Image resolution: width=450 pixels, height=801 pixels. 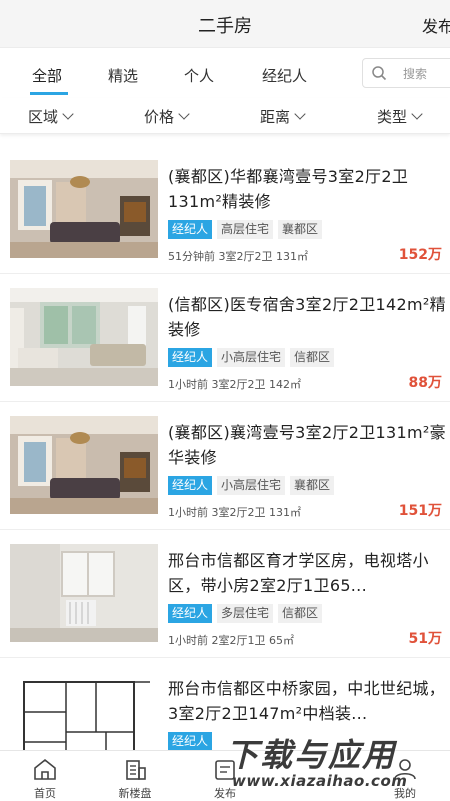 What do you see at coordinates (311, 755) in the screenshot?
I see `watermark-logo-text: 下载与应用` at bounding box center [311, 755].